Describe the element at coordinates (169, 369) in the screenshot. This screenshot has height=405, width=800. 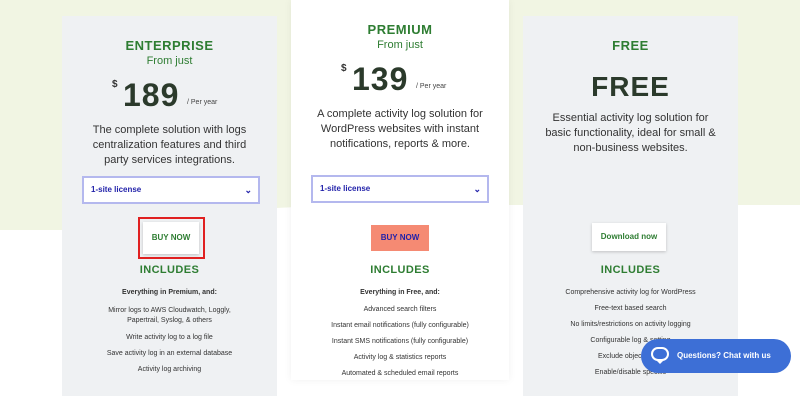
I see `feature-item: Activity log archiving` at that location.